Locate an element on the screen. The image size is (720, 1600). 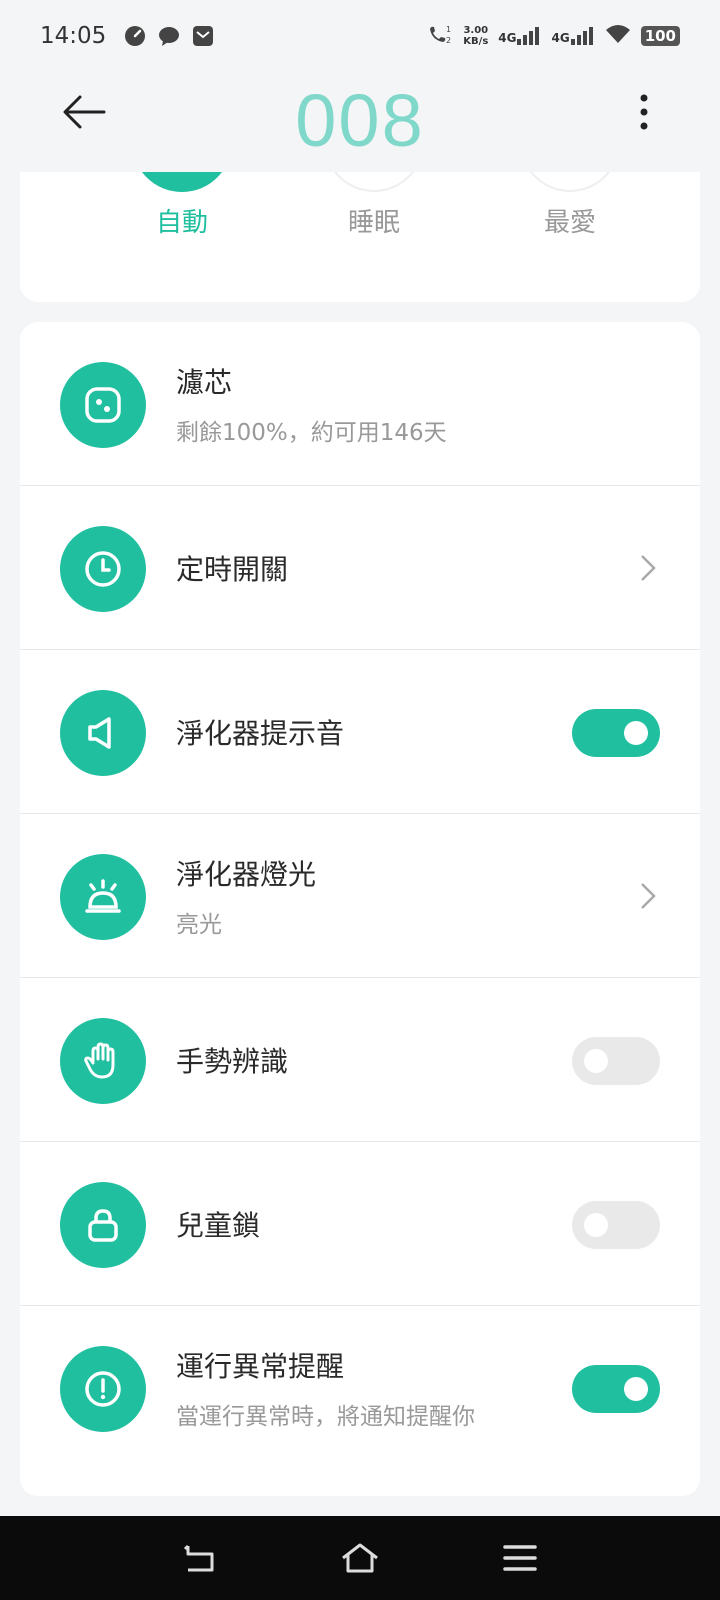
timer-row: 定時開關 is located at coordinates (360, 568).